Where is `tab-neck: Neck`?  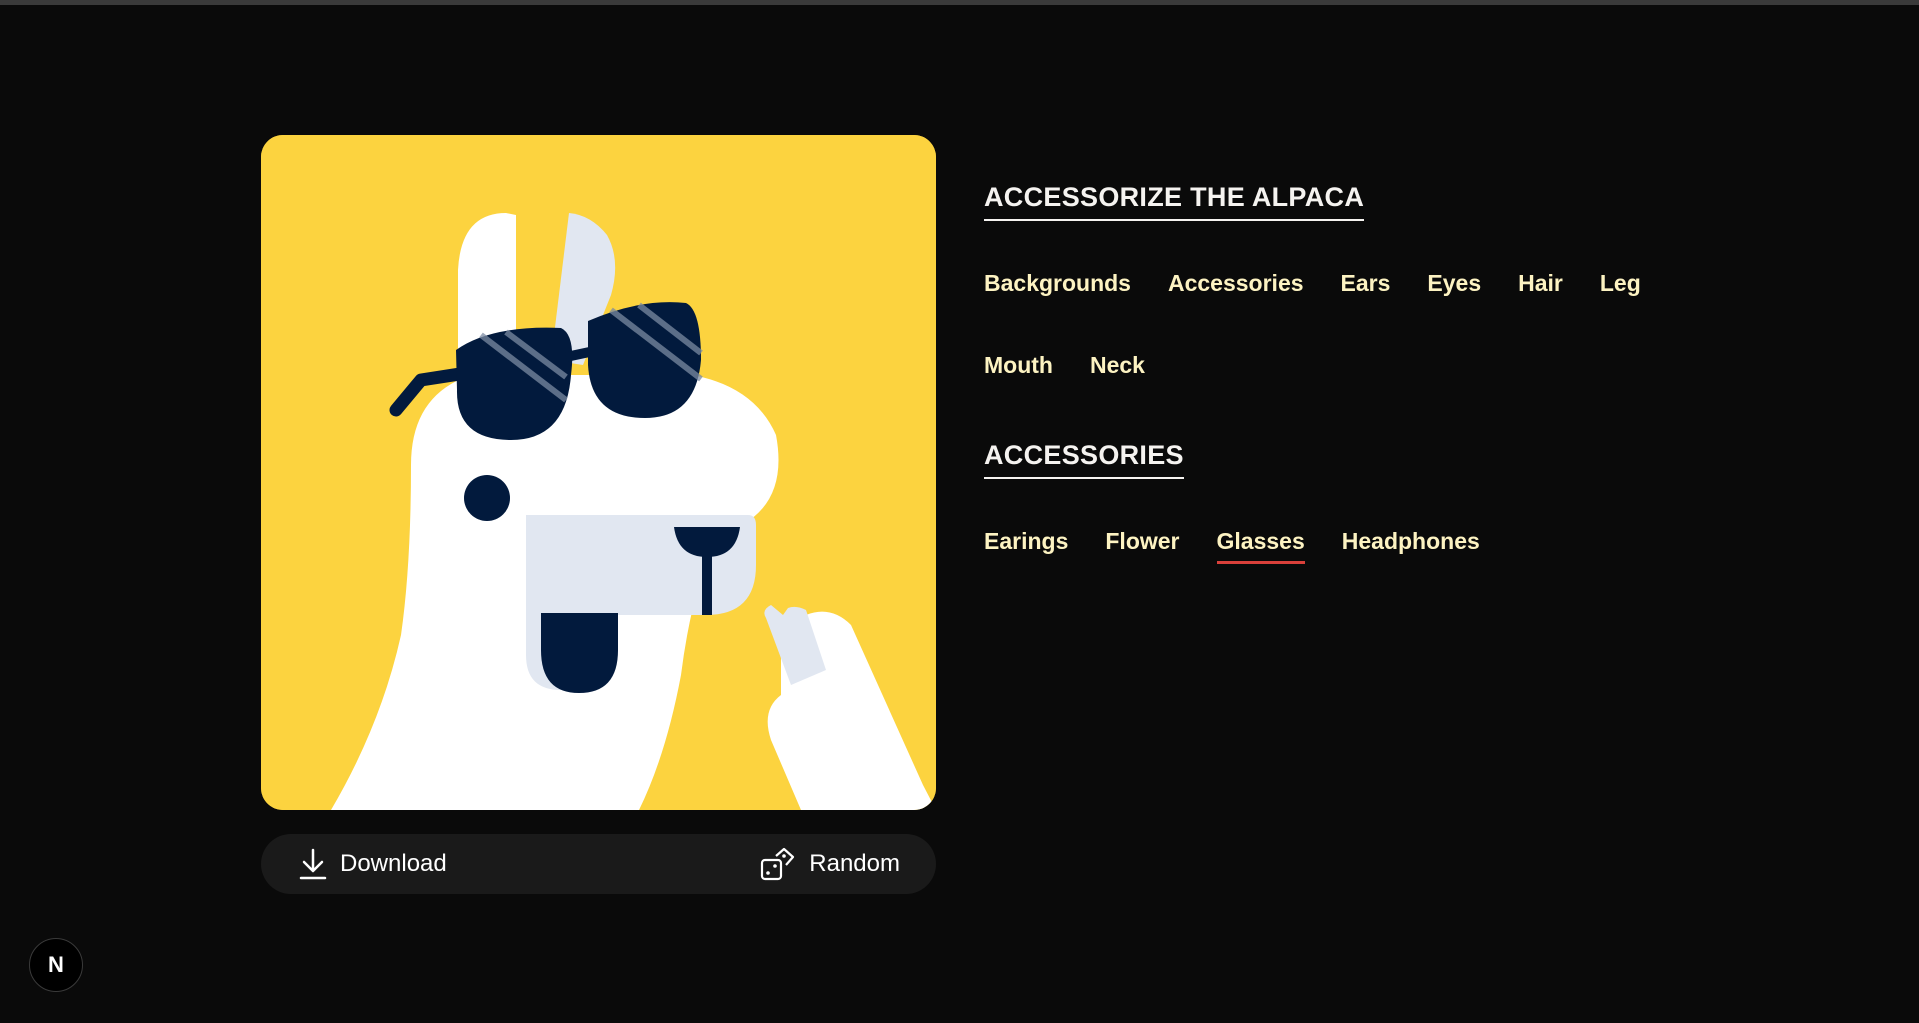
tab-neck: Neck is located at coordinates (1117, 370).